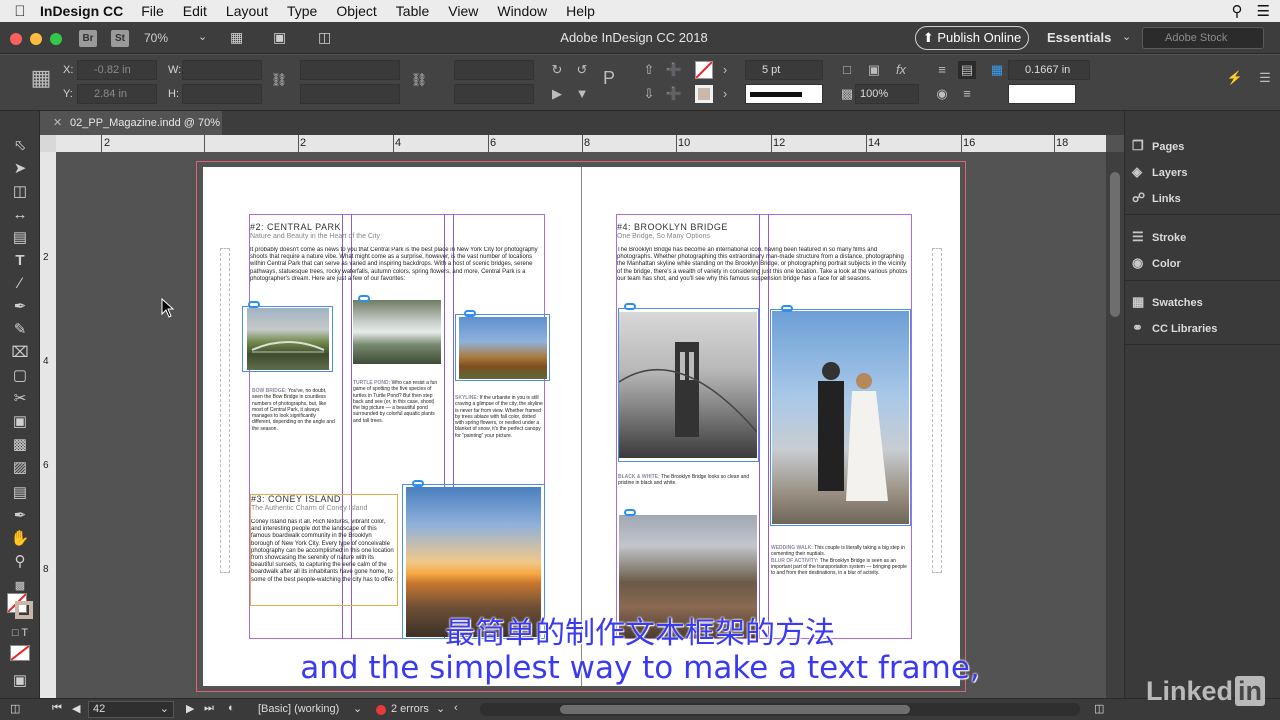 The height and width of the screenshot is (720, 1280). Describe the element at coordinates (57, 708) in the screenshot. I see `first-page-icon: ⏮` at that location.